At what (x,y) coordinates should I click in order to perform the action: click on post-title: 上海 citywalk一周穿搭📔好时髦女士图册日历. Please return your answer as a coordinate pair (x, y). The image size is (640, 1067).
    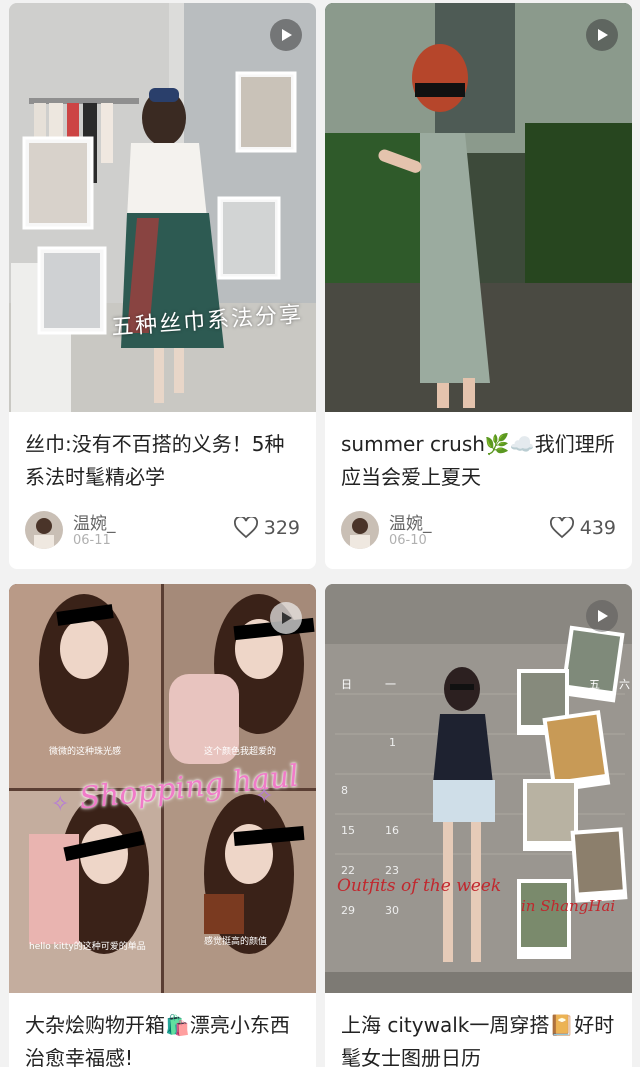
    Looking at the image, I should click on (478, 1030).